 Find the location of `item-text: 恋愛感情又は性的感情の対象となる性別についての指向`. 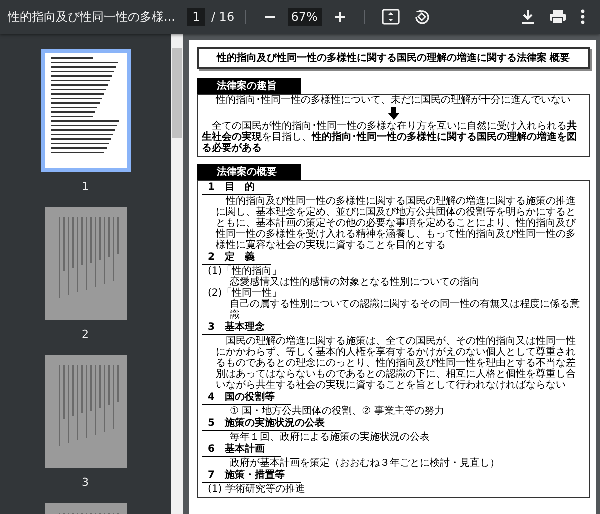

item-text: 恋愛感情又は性的感情の対象となる性別についての指向 is located at coordinates (355, 282).